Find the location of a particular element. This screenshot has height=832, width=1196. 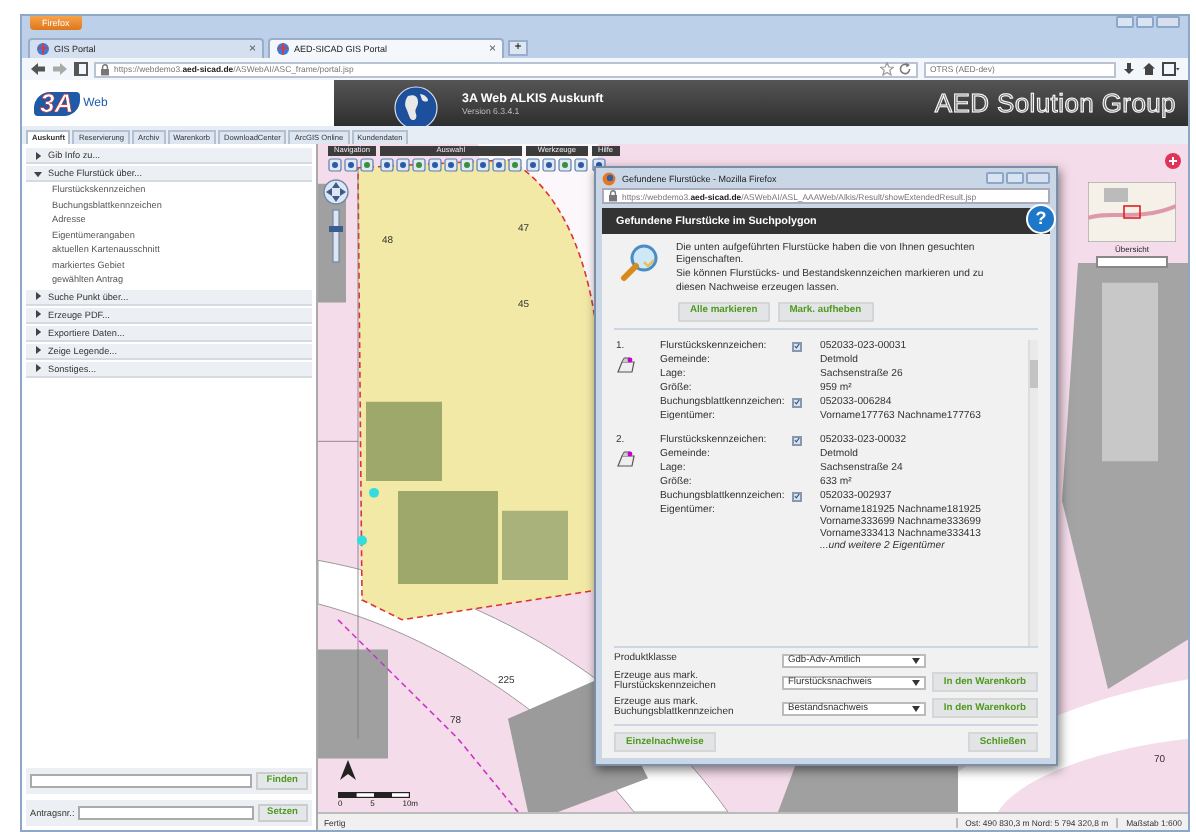

sidebar-icon is located at coordinates (81, 69).